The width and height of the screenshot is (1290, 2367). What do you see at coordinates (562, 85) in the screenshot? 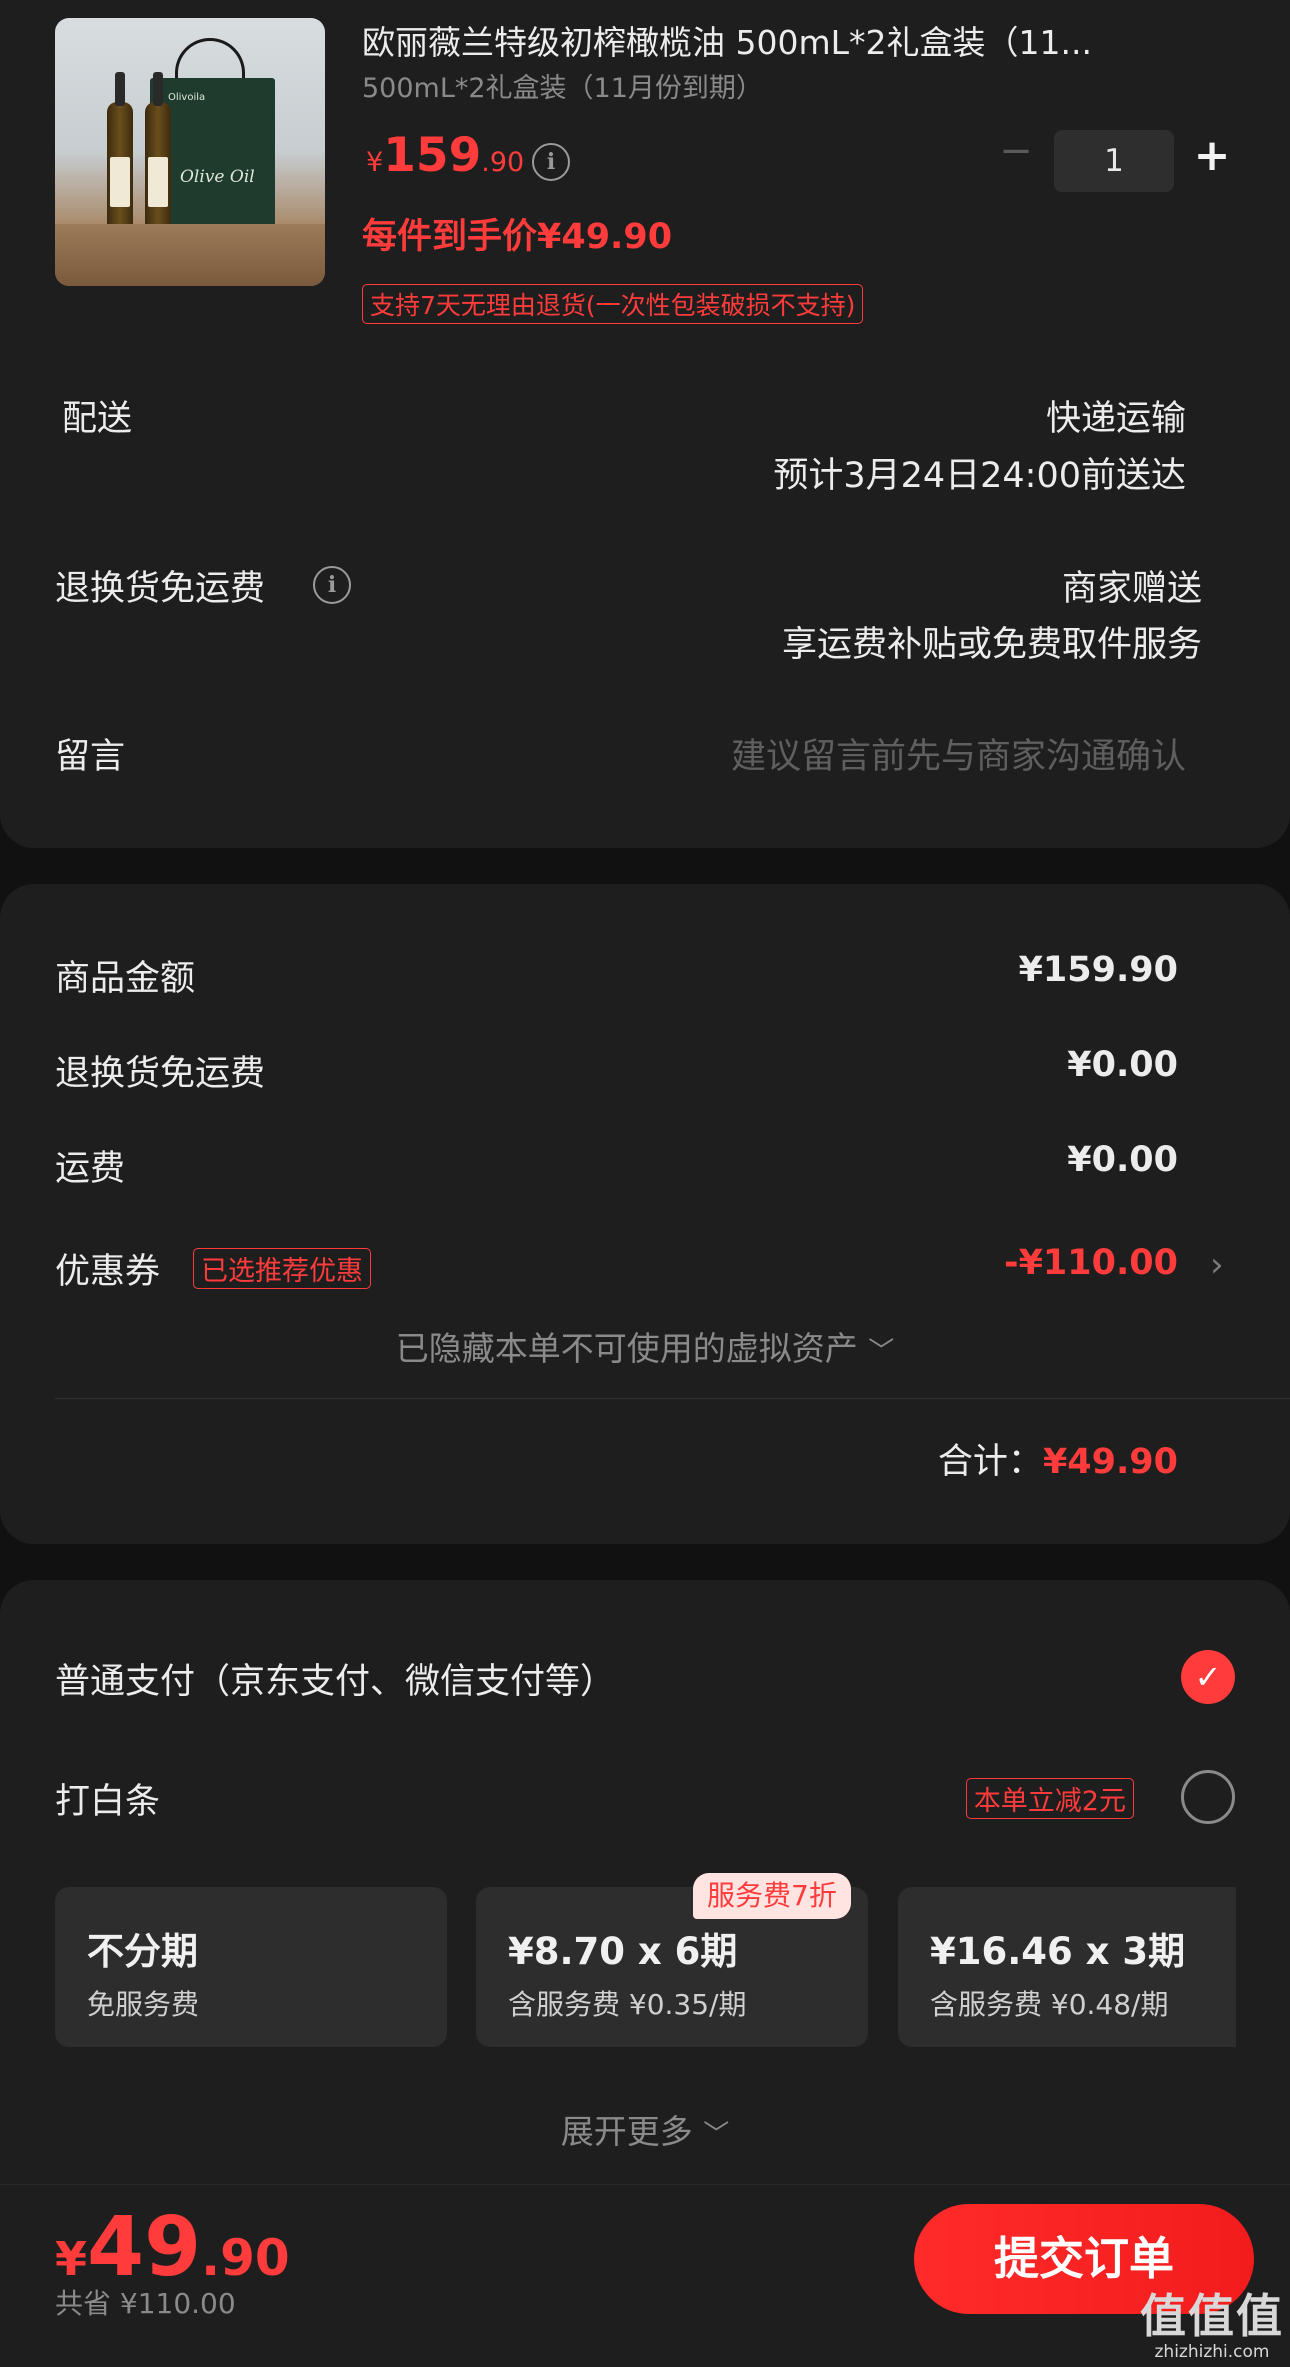
I see `product-spec: 500mL*2礼盒装（11月份到期）` at bounding box center [562, 85].